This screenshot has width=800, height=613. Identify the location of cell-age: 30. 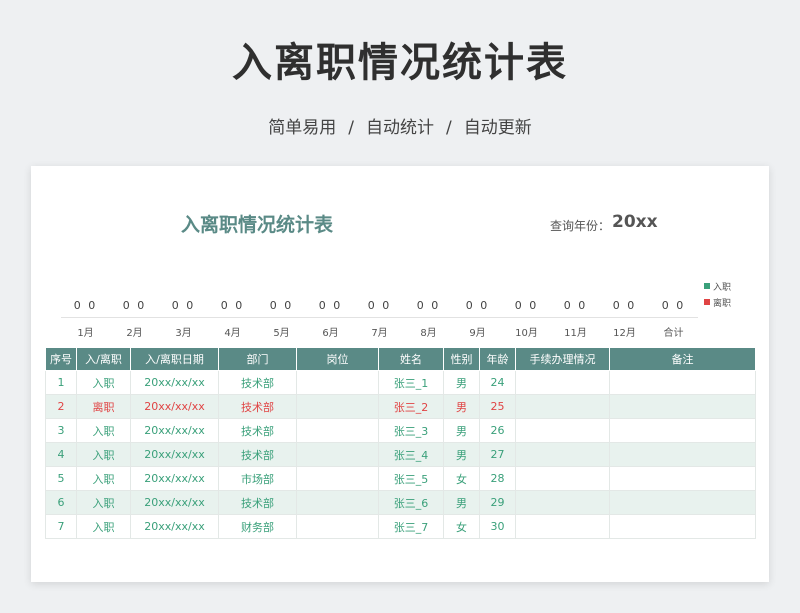
(497, 526).